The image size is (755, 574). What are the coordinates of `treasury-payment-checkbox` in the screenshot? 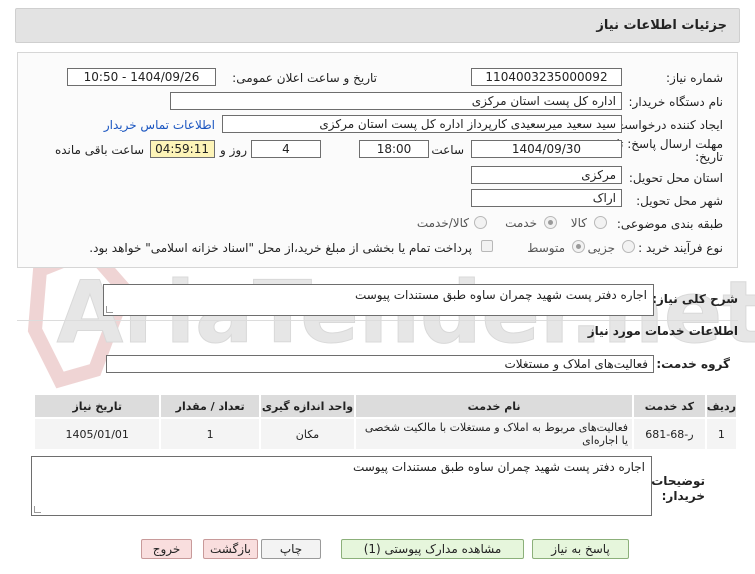 It's located at (487, 246).